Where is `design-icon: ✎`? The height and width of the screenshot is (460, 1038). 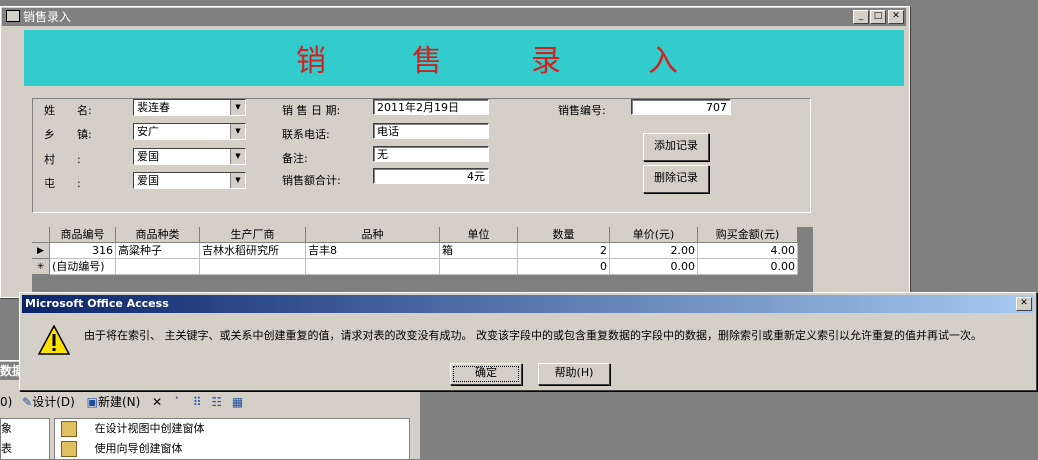
design-icon: ✎ is located at coordinates (27, 402).